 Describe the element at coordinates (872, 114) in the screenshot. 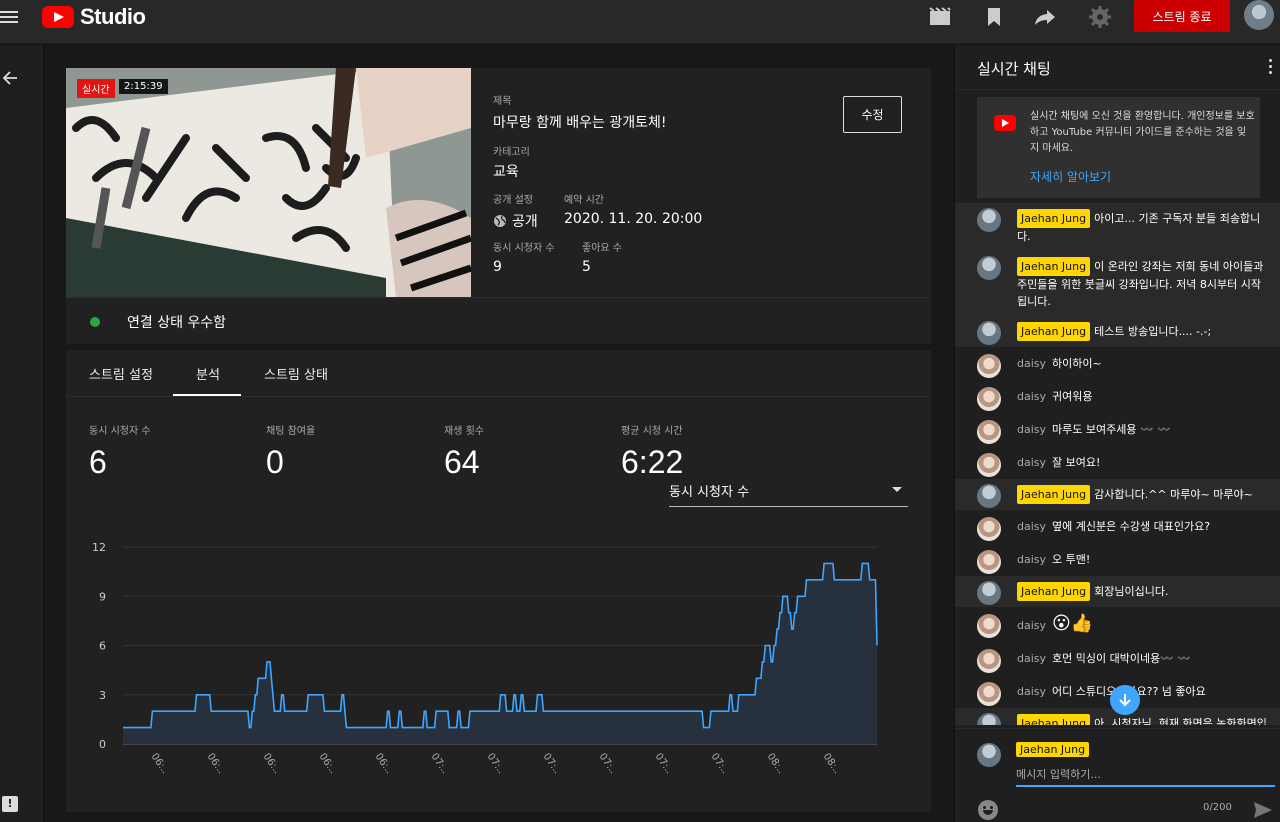

I see `edit-button: 수정` at that location.